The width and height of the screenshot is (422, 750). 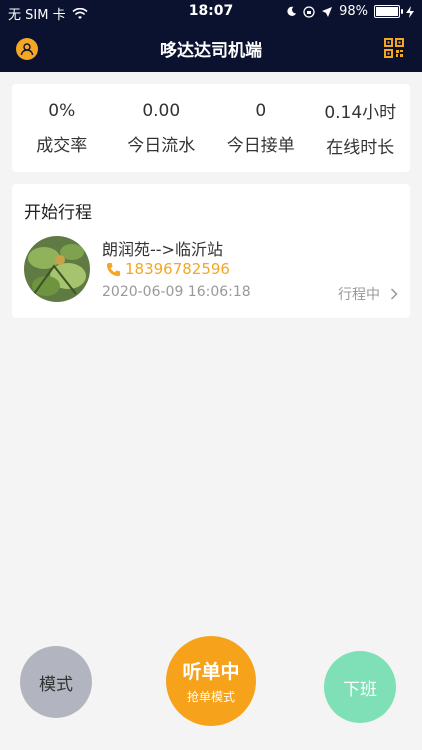 What do you see at coordinates (309, 11) in the screenshot?
I see `rotation-lock-icon` at bounding box center [309, 11].